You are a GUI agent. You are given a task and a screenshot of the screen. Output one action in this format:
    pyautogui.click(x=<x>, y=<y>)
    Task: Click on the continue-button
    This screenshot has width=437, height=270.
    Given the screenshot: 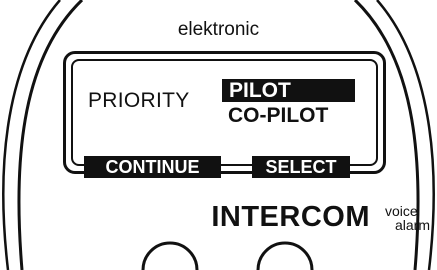 What is the action you would take?
    pyautogui.click(x=170, y=255)
    